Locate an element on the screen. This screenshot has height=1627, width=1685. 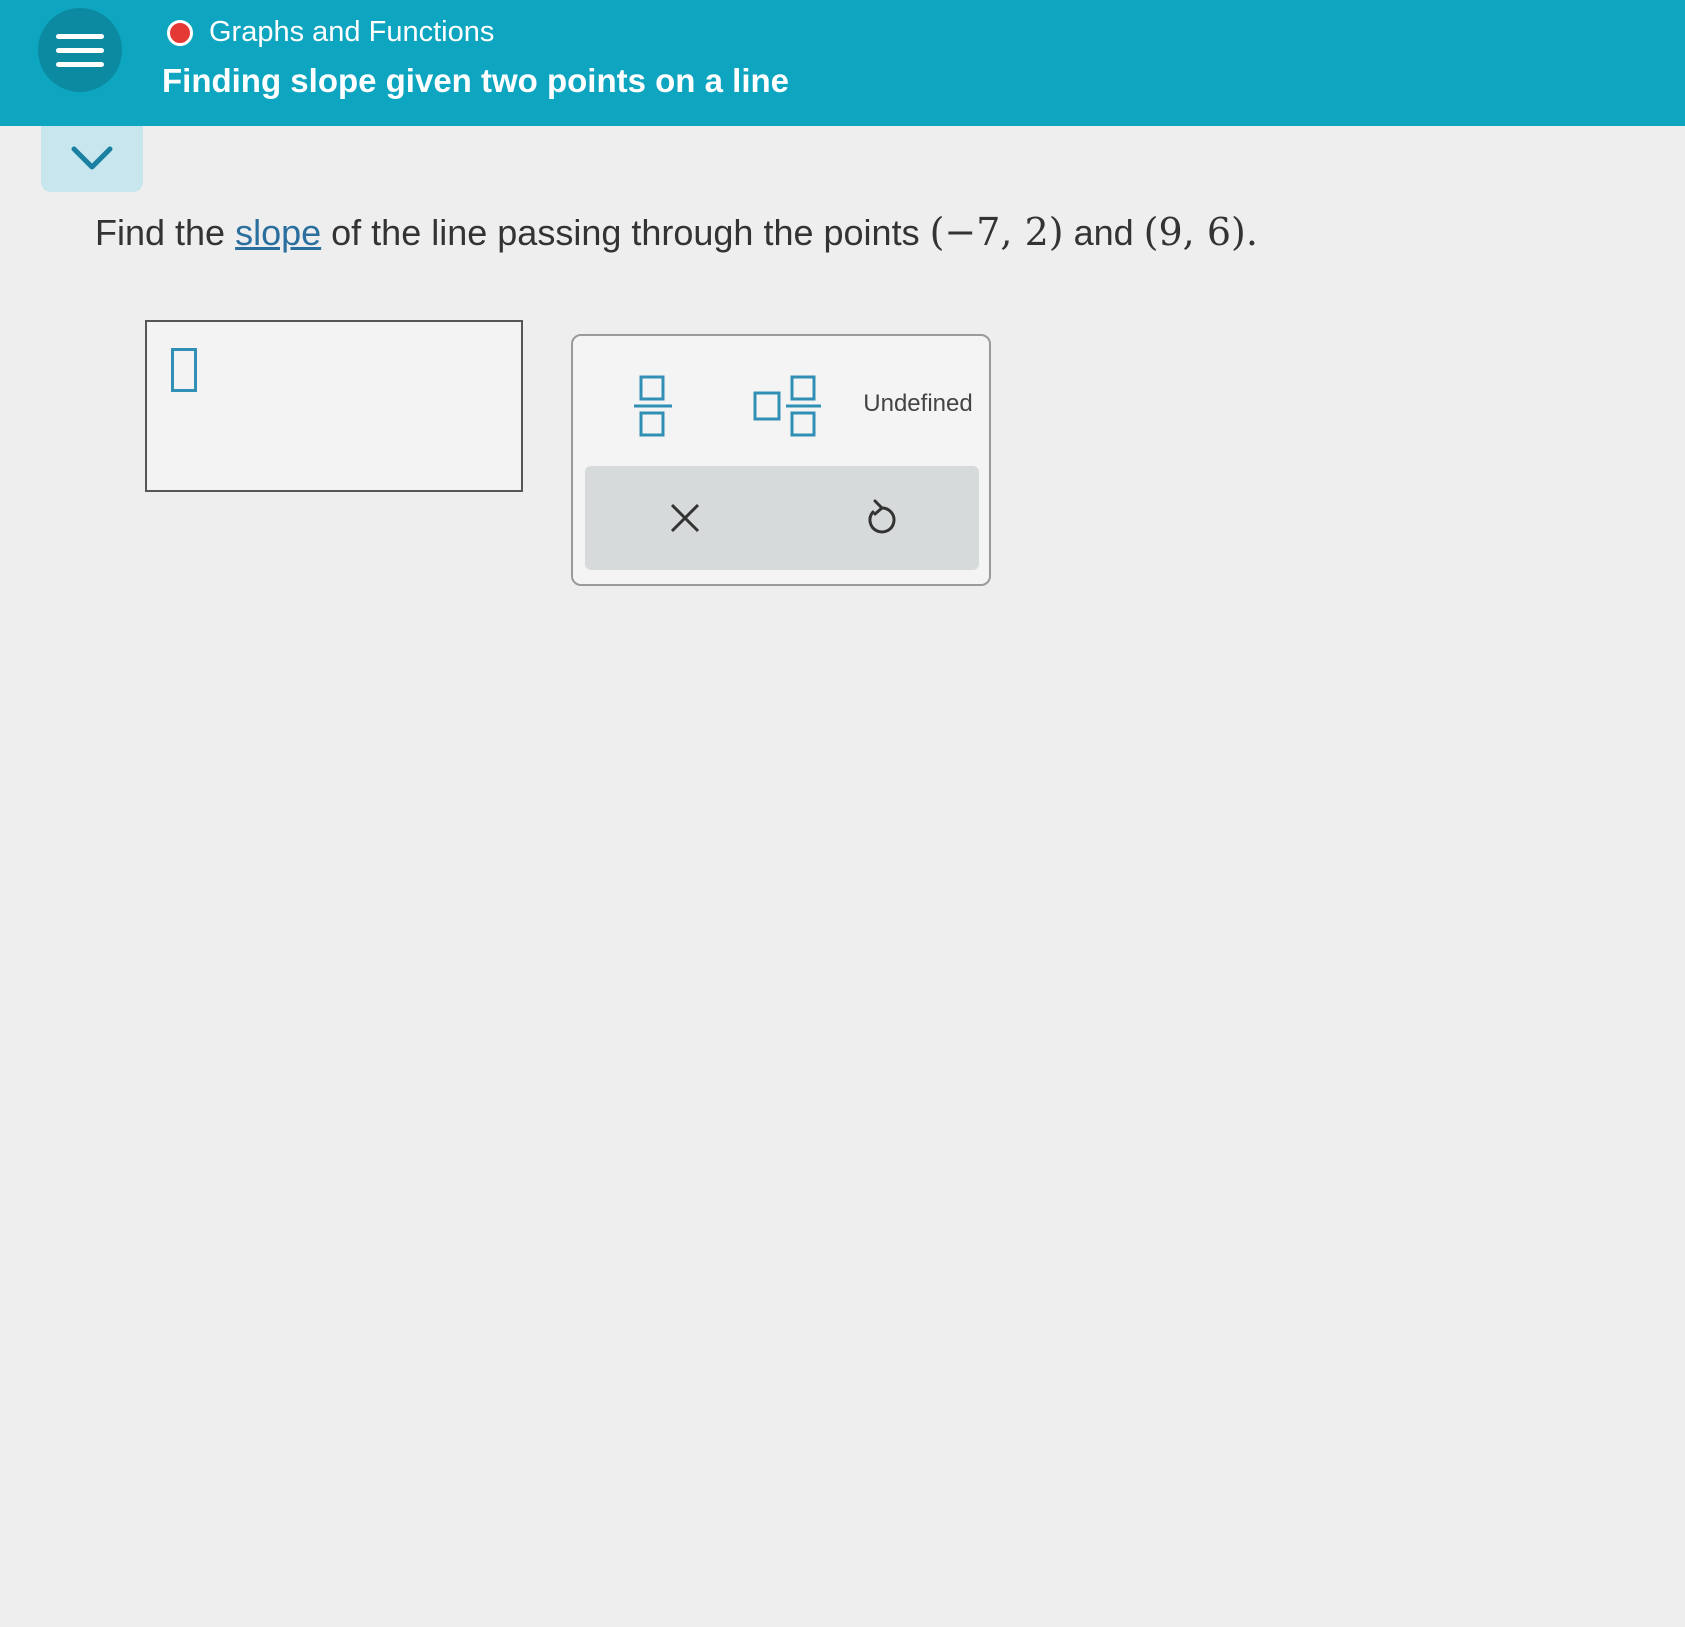
undo-button is located at coordinates (881, 518).